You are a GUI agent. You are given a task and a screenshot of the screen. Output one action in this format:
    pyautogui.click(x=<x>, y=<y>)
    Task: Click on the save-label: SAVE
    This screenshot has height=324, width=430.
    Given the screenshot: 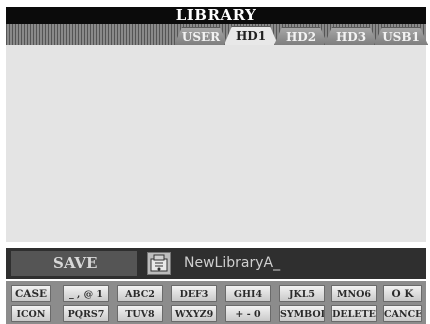 What is the action you would take?
    pyautogui.click(x=74, y=263)
    